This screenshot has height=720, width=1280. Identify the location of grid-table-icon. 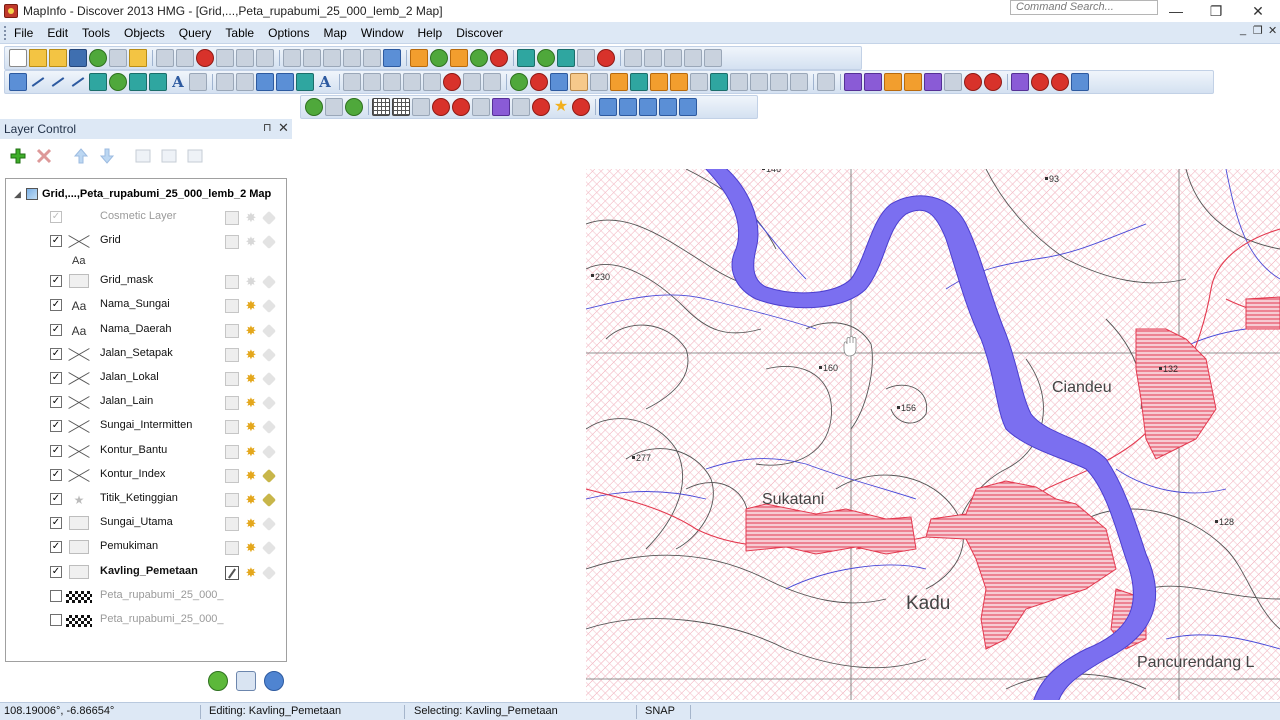
(401, 107).